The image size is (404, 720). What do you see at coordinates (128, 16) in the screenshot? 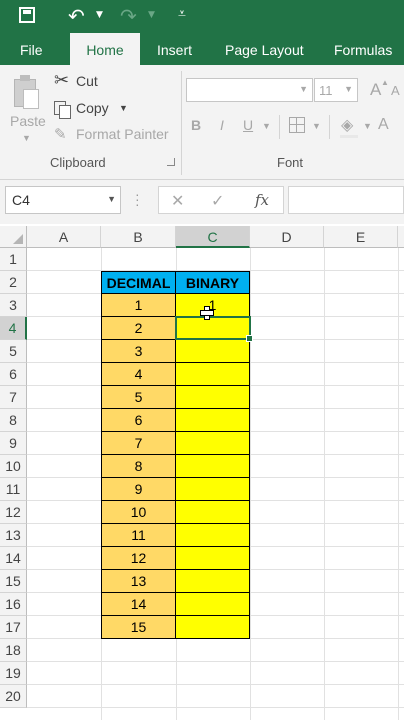
I see `redo-icon: ↷` at bounding box center [128, 16].